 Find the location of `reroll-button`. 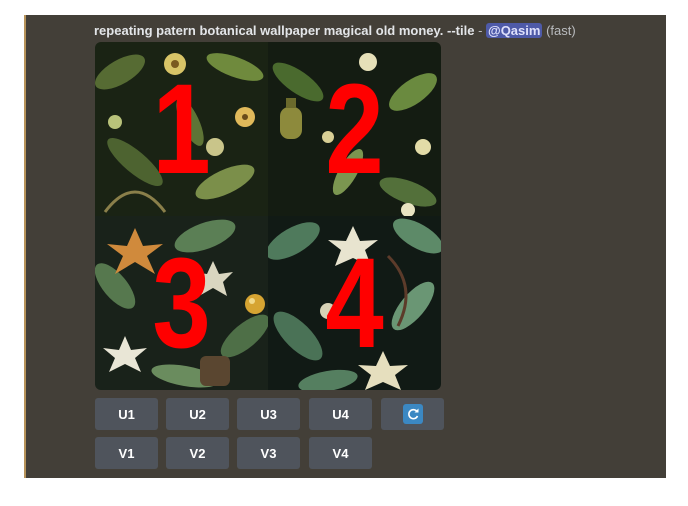

reroll-button is located at coordinates (412, 414).